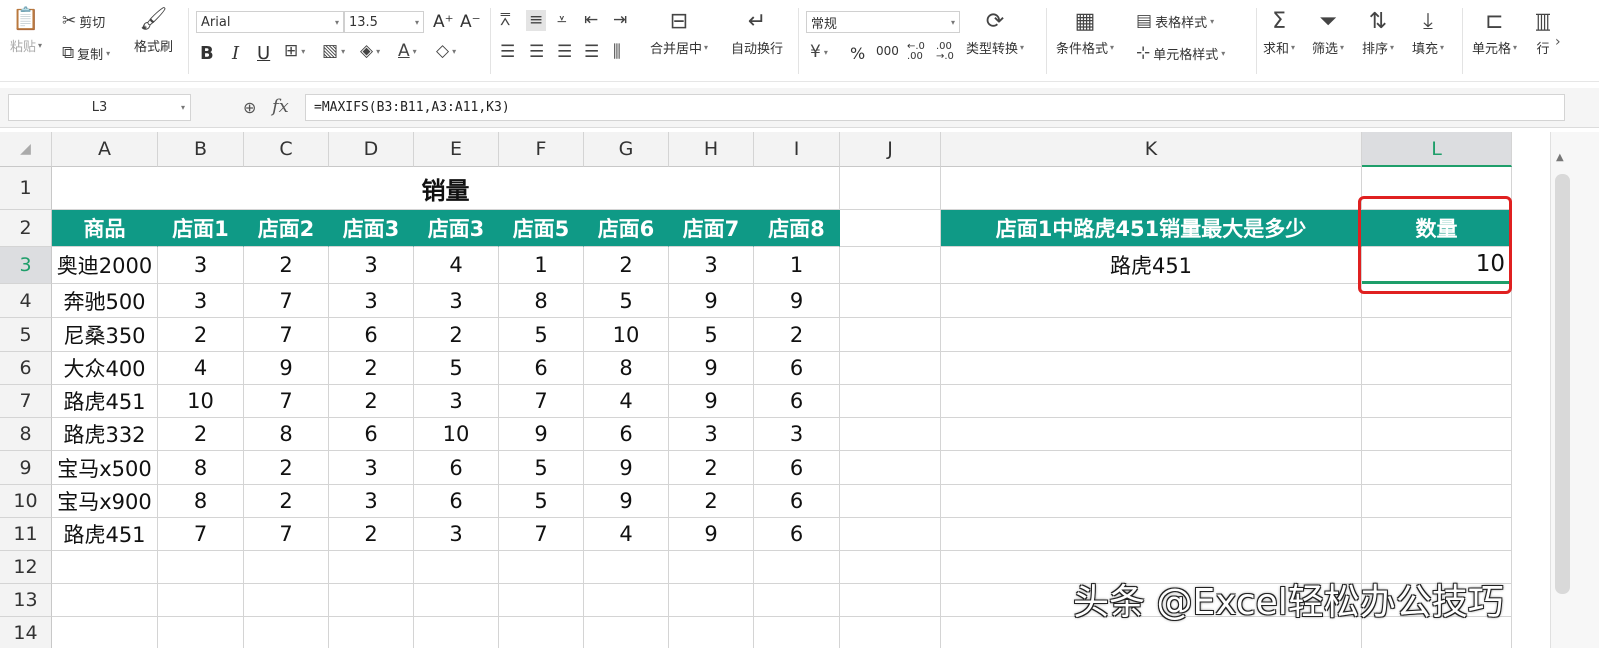 The width and height of the screenshot is (1599, 648). I want to click on percent-button: %, so click(857, 53).